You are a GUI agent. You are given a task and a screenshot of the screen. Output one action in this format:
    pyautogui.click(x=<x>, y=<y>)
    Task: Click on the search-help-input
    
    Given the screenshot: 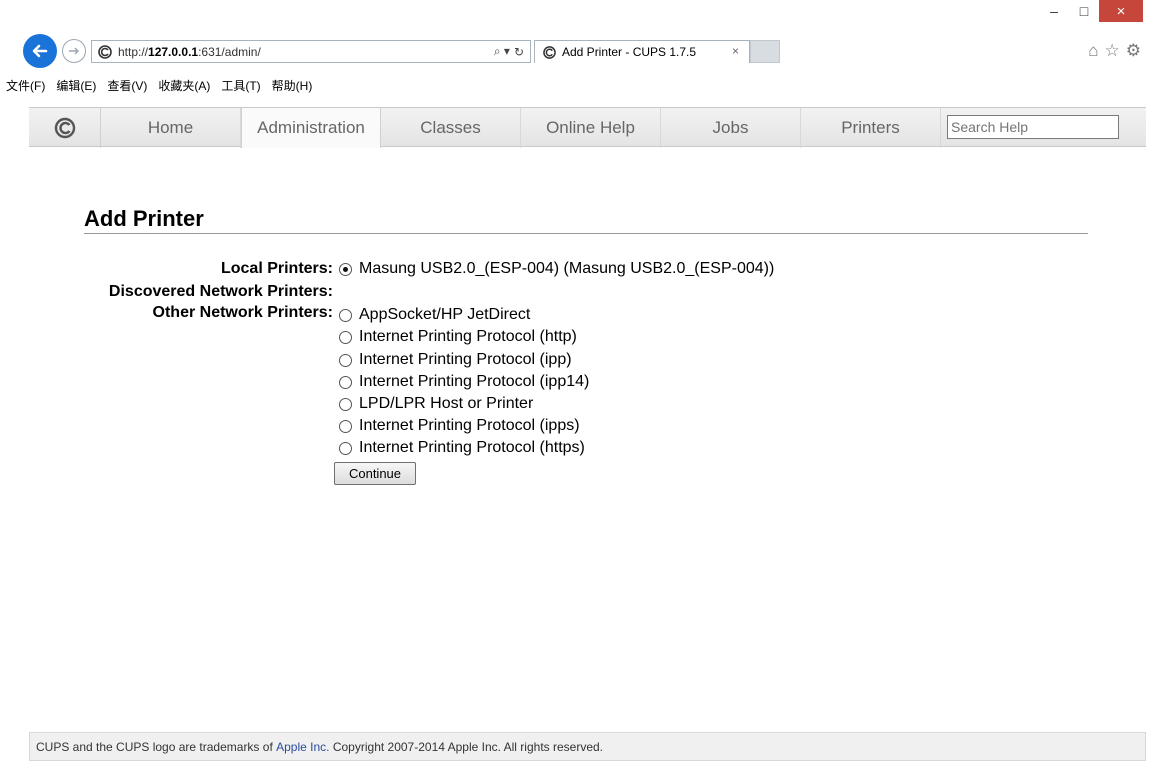 What is the action you would take?
    pyautogui.click(x=1033, y=127)
    